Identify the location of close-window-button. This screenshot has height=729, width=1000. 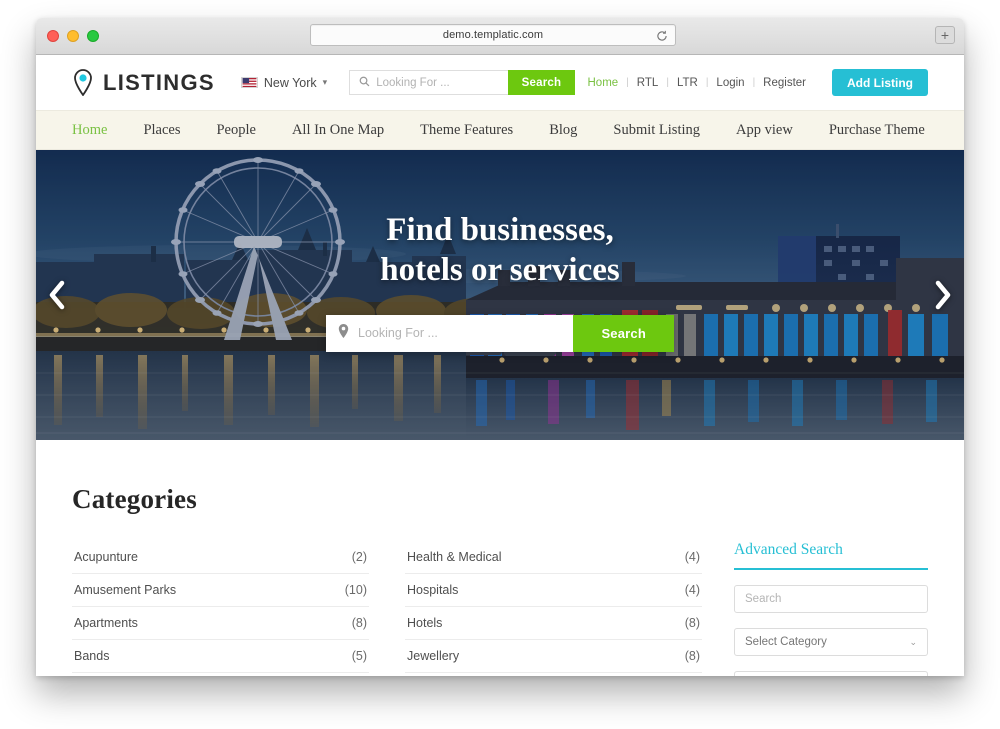
(53, 36).